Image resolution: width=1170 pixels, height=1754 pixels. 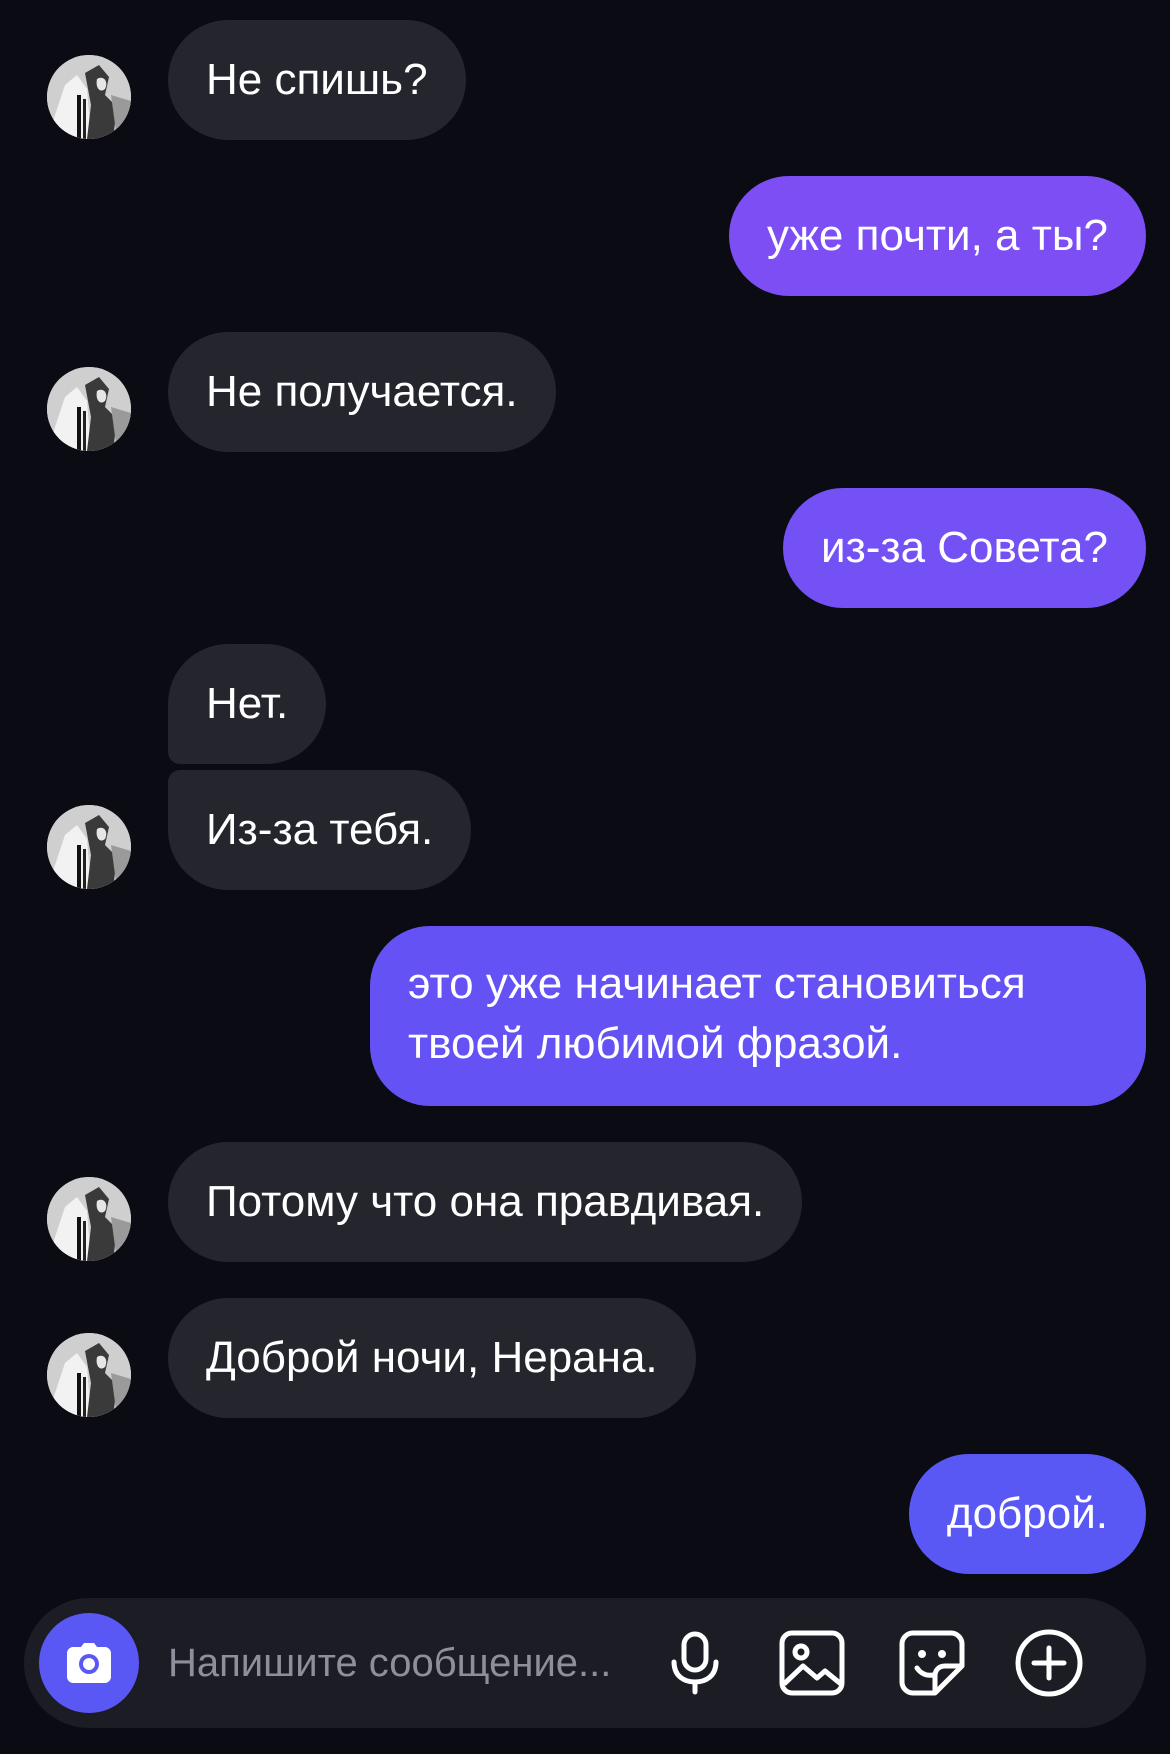 I want to click on more-button, so click(x=1049, y=1663).